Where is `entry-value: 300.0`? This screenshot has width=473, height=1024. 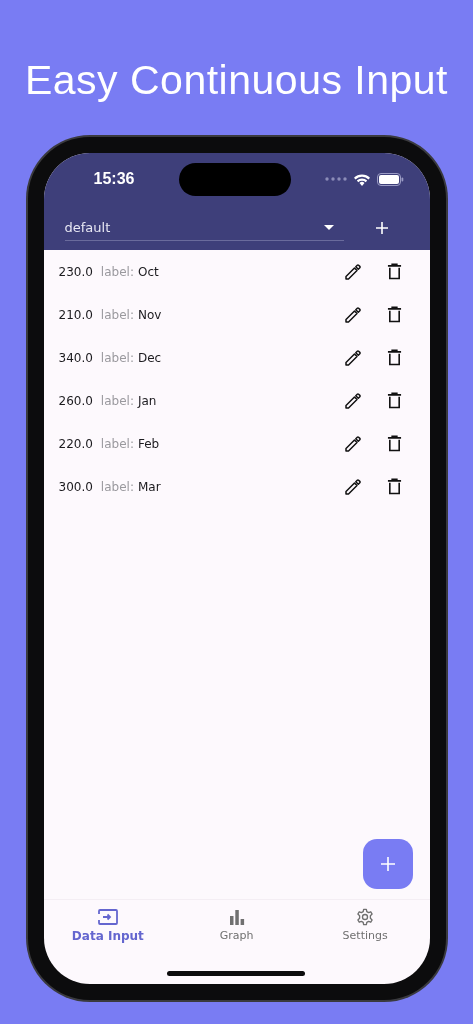 entry-value: 300.0 is located at coordinates (75, 486).